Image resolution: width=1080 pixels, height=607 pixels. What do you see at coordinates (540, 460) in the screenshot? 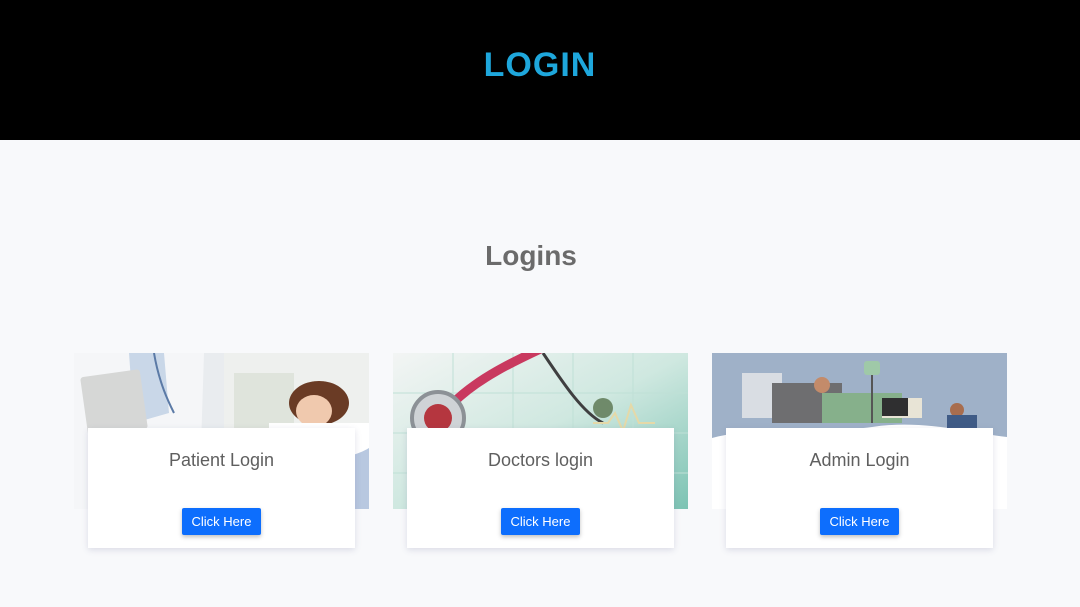
I see `doctors-login-label: Doctors login` at bounding box center [540, 460].